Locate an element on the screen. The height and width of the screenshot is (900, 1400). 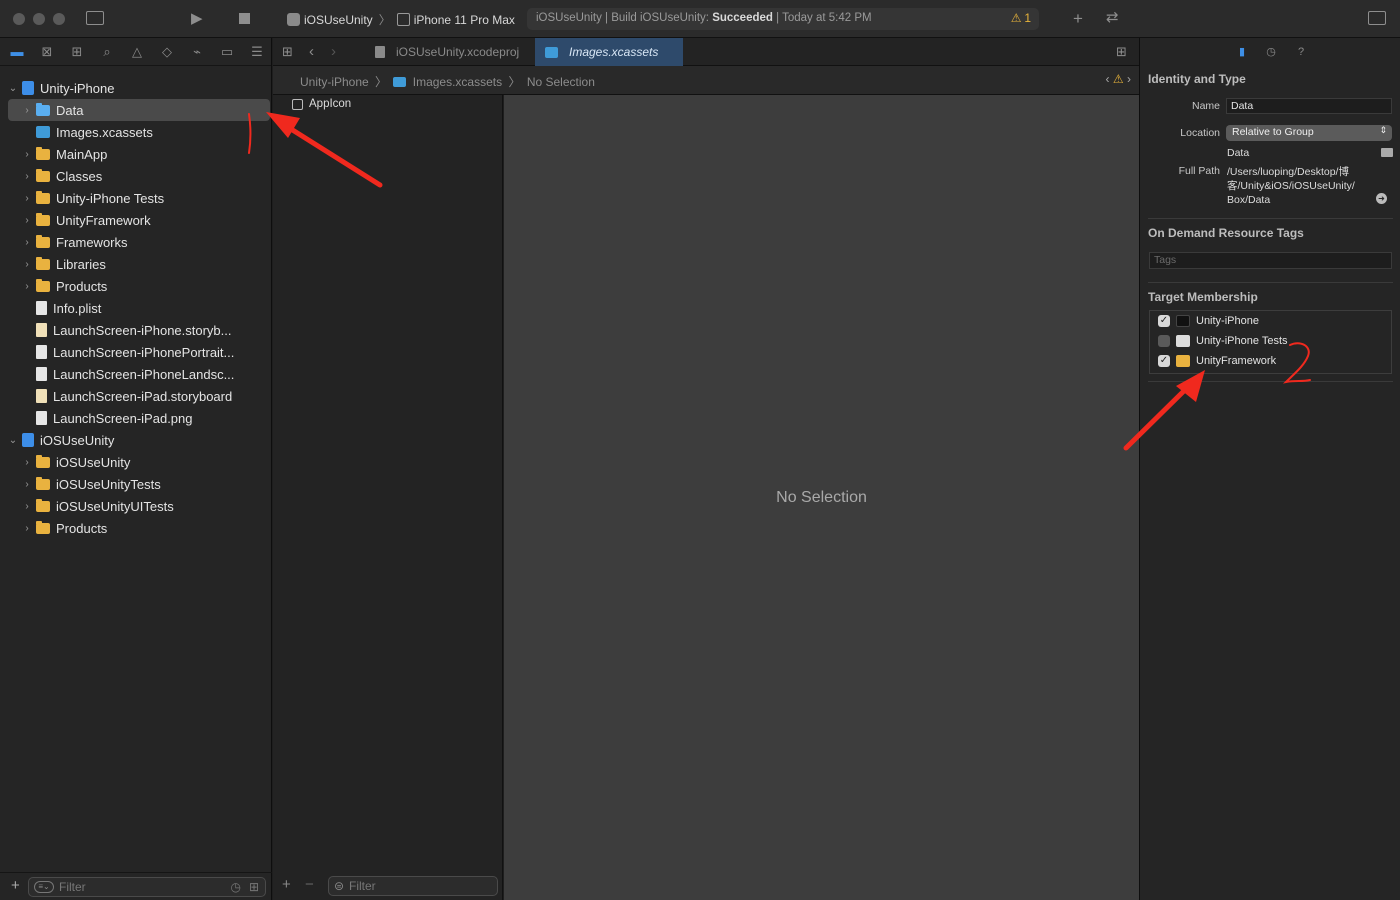
run-icon: ▶ is located at coordinates (197, 18).